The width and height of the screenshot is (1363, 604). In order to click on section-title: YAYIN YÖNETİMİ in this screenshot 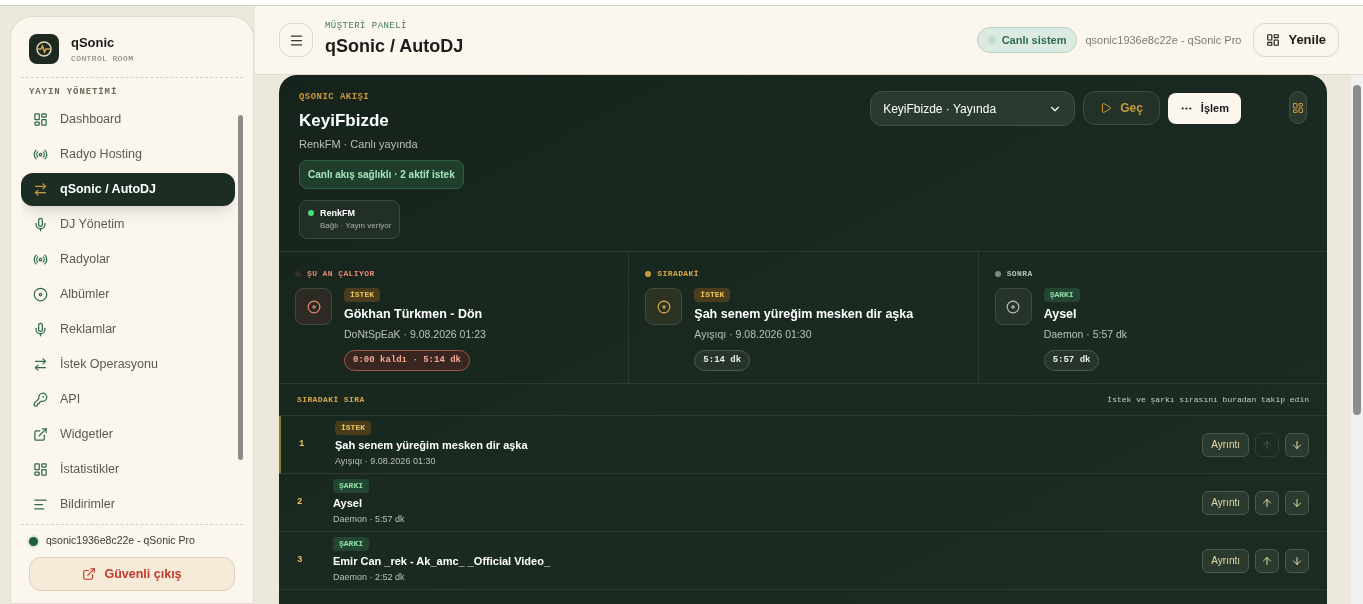, I will do `click(73, 92)`.